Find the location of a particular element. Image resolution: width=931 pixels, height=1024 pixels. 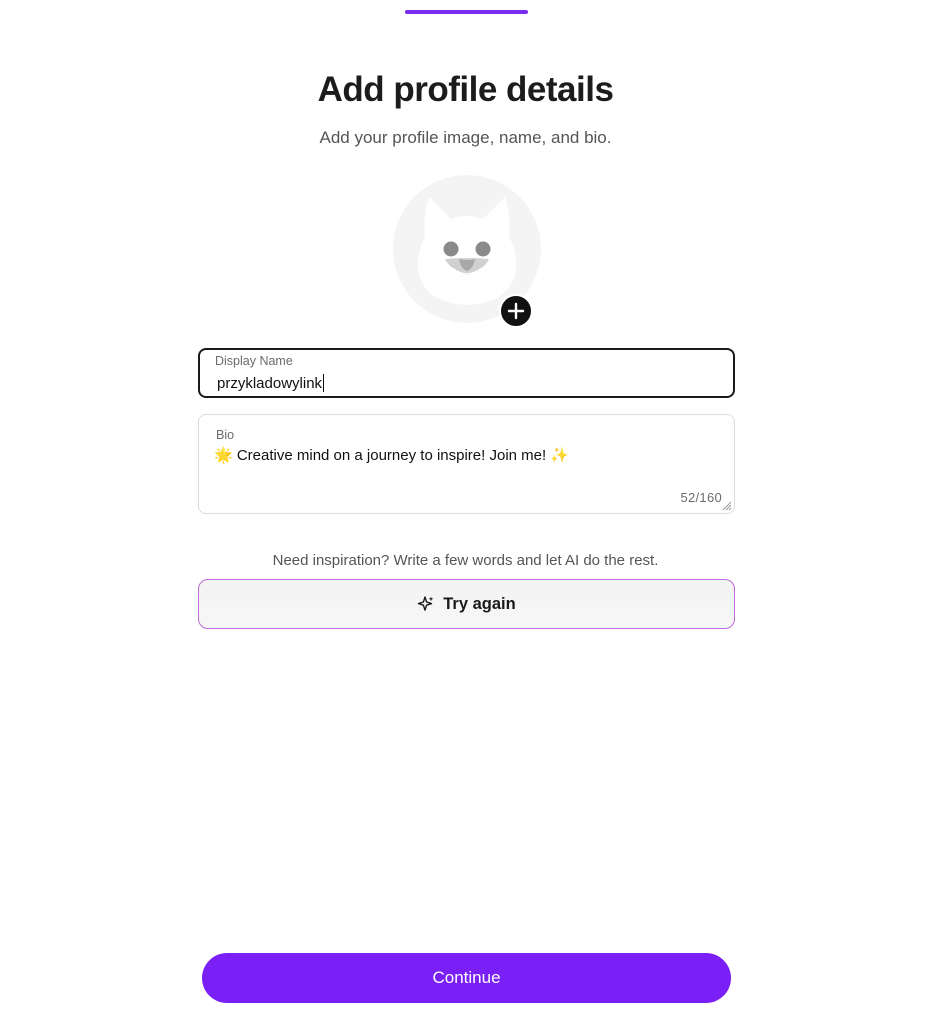

display-name-value: przykladowylink is located at coordinates (270, 383).